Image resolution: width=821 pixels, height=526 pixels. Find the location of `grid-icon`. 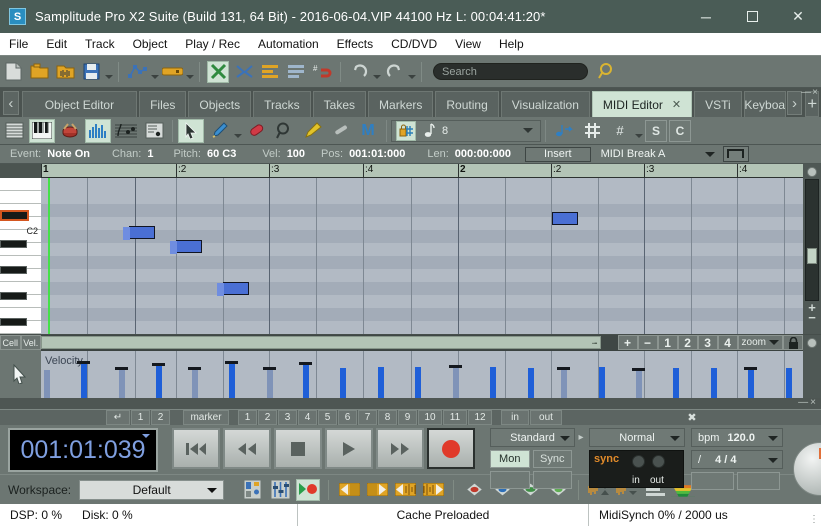

grid-icon is located at coordinates (592, 131).